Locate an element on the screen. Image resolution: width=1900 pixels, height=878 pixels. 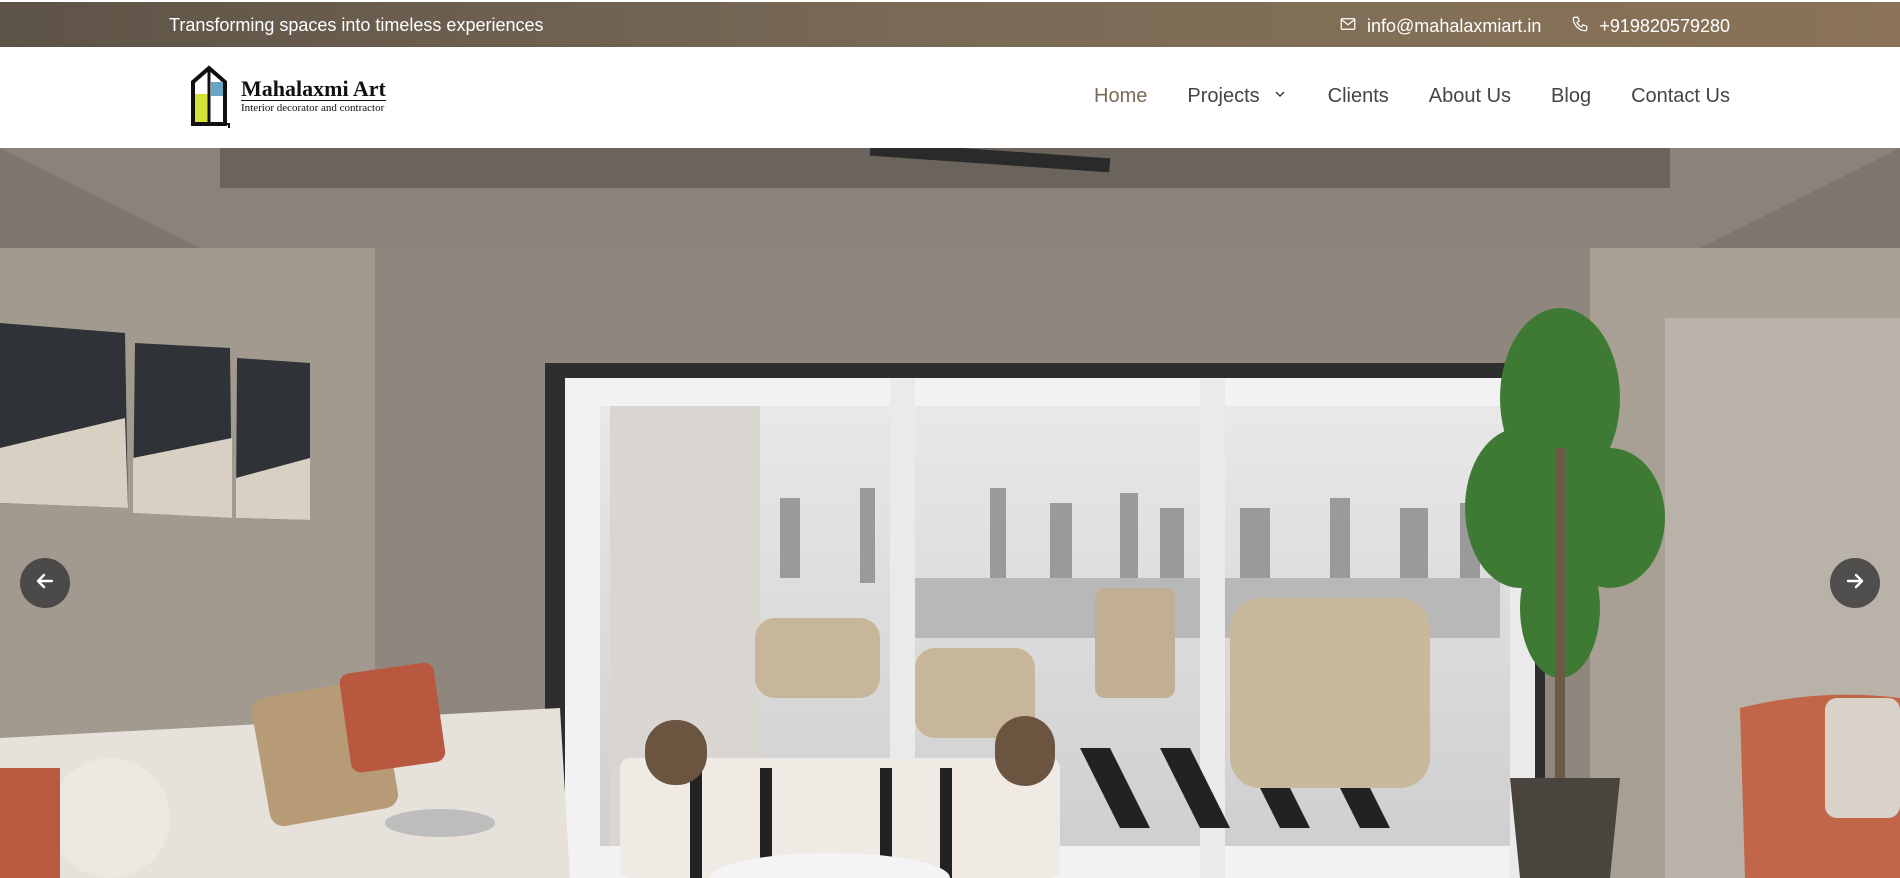
slider-prev-button is located at coordinates (45, 583).